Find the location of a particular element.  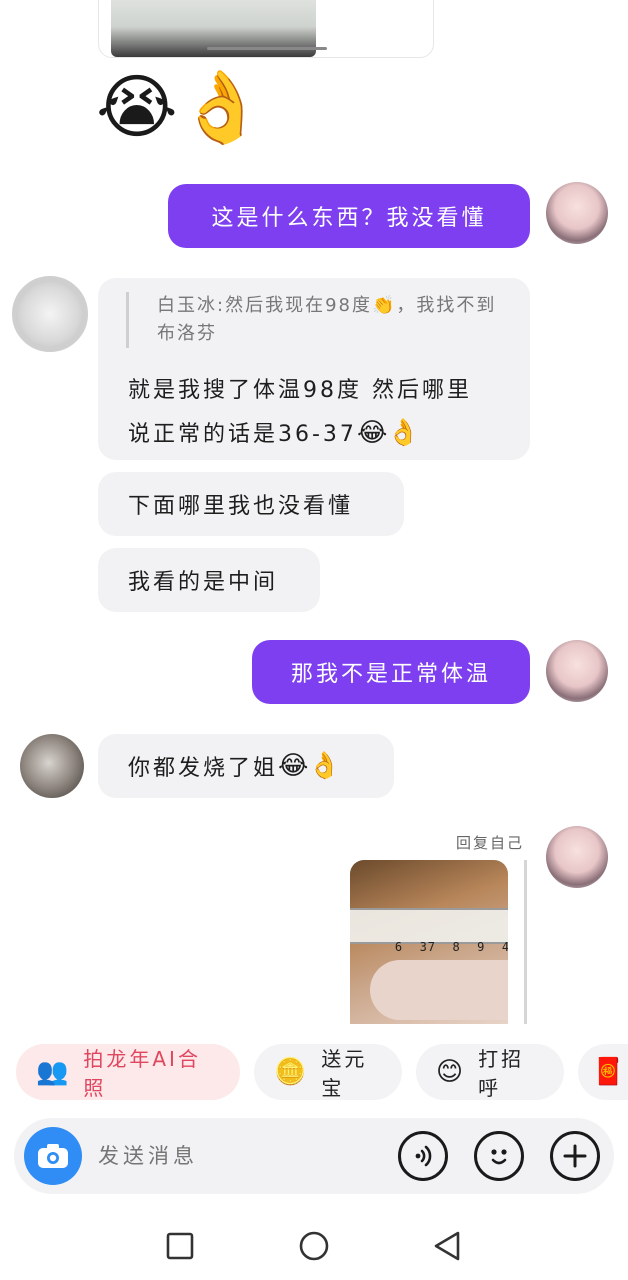

incoming-message: 下面哪里我也没看懂 is located at coordinates (251, 504).